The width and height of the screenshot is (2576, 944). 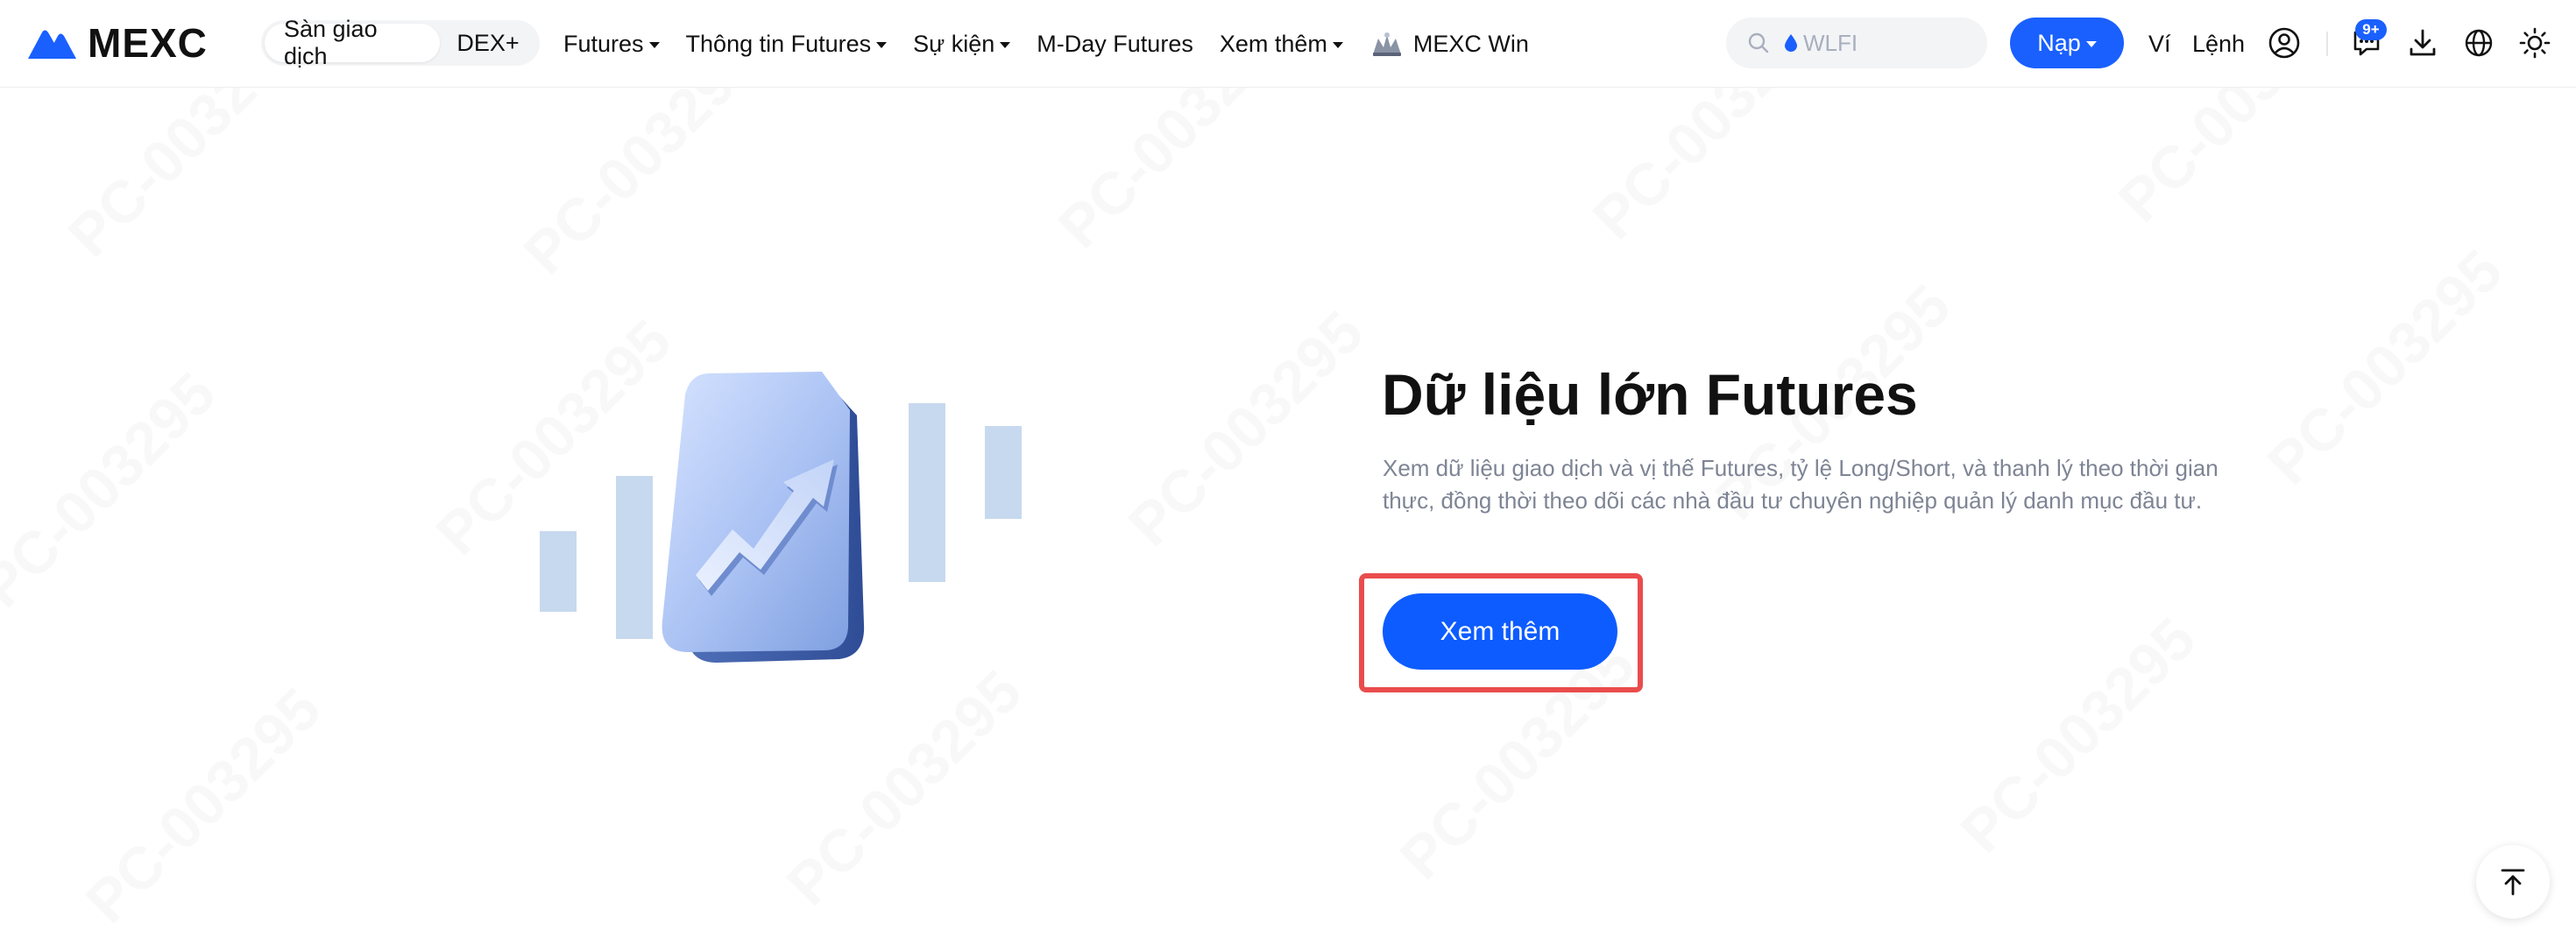 I want to click on user-icon, so click(x=2284, y=43).